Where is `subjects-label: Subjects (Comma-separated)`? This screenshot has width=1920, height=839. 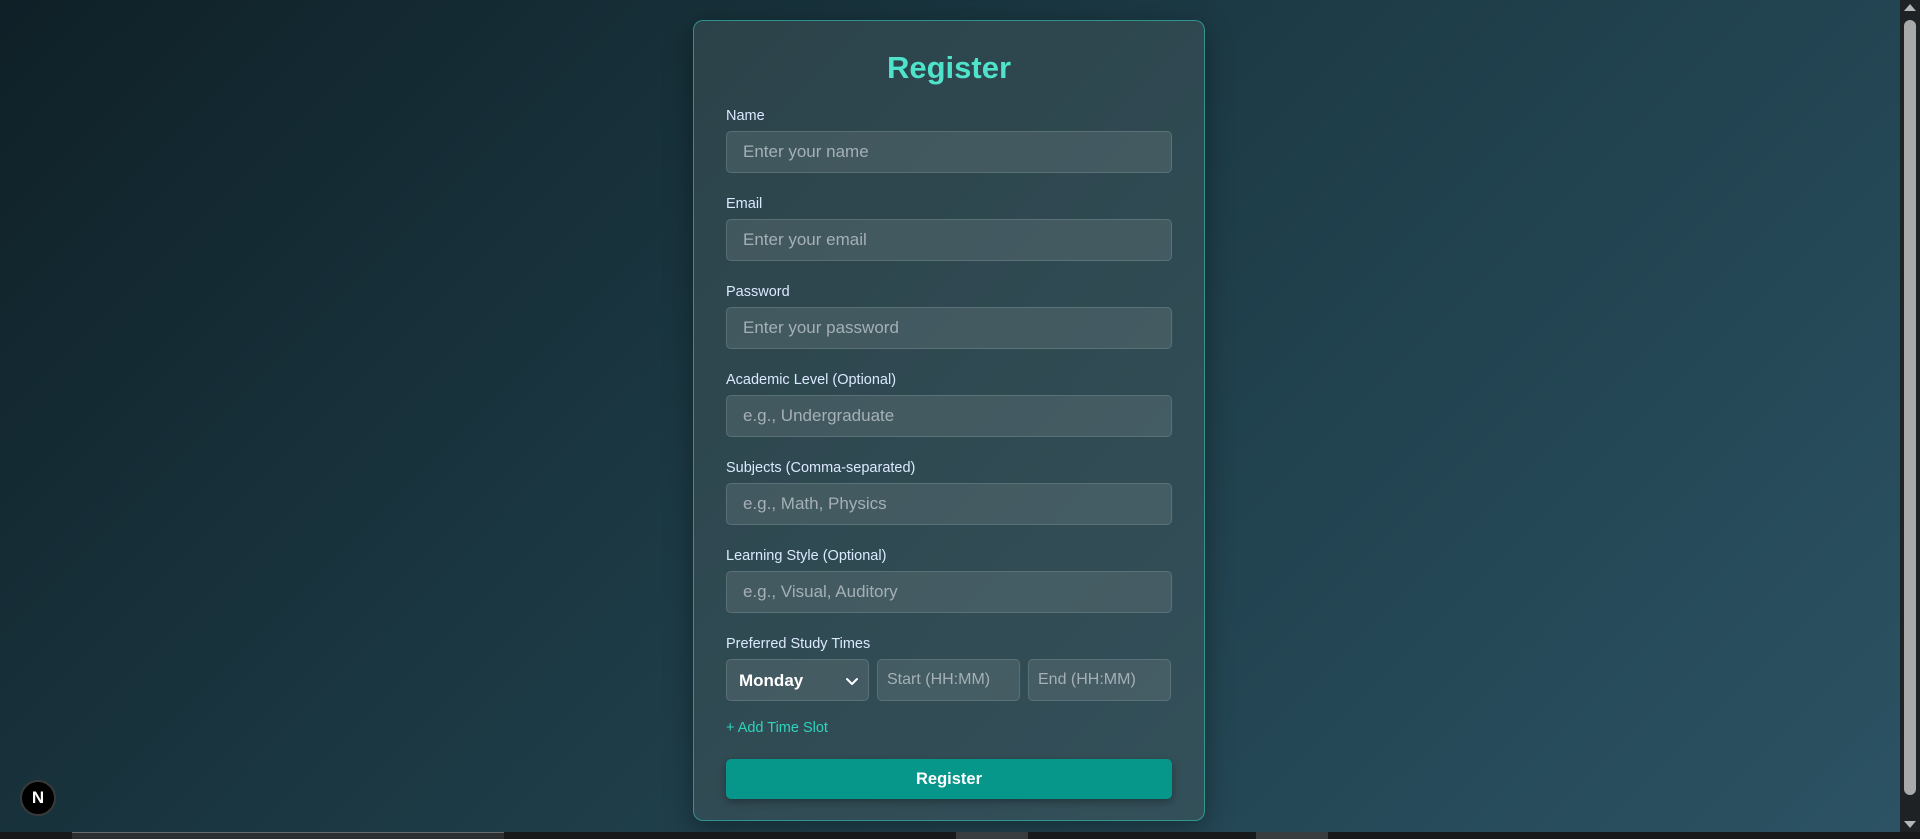 subjects-label: Subjects (Comma-separated) is located at coordinates (821, 468).